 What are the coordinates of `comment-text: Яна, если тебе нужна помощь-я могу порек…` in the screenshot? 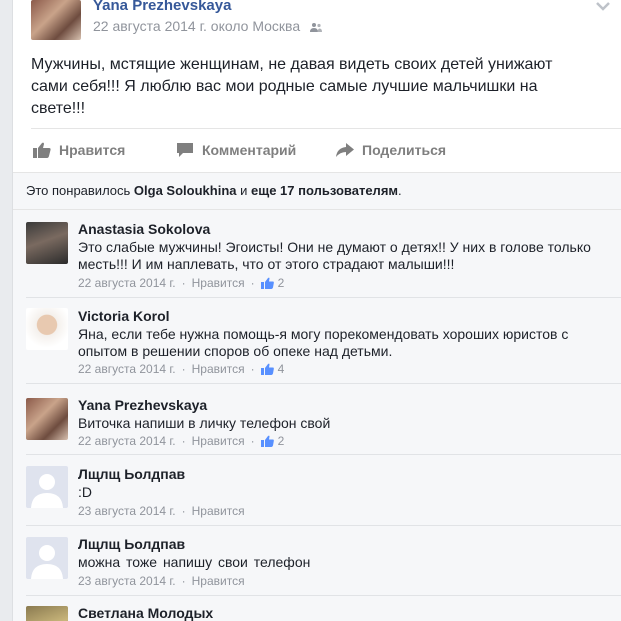 It's located at (323, 342).